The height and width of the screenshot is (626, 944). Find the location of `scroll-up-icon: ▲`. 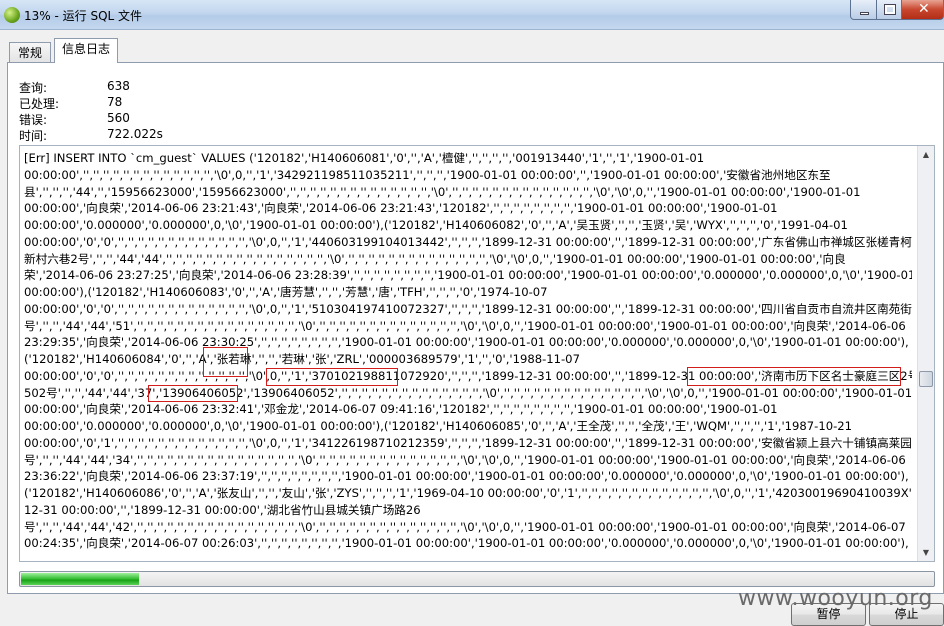

scroll-up-icon: ▲ is located at coordinates (926, 154).